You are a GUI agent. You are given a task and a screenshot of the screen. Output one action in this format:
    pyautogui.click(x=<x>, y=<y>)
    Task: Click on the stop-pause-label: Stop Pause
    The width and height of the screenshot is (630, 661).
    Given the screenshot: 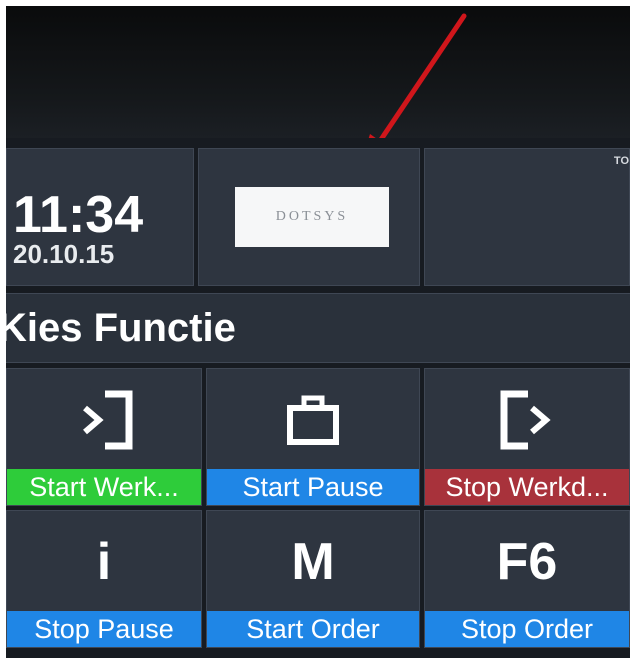 What is the action you would take?
    pyautogui.click(x=104, y=629)
    